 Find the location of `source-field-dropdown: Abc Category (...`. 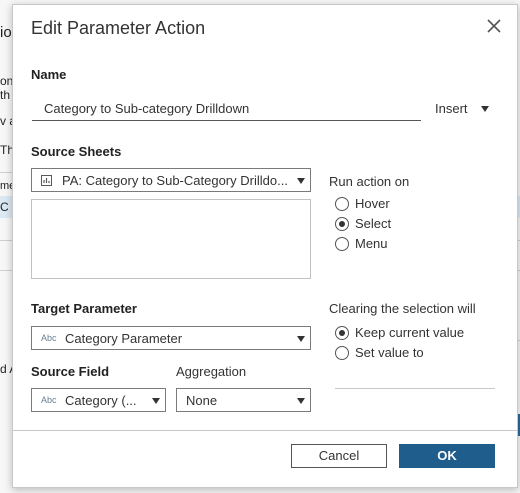

source-field-dropdown: Abc Category (... is located at coordinates (98, 400).